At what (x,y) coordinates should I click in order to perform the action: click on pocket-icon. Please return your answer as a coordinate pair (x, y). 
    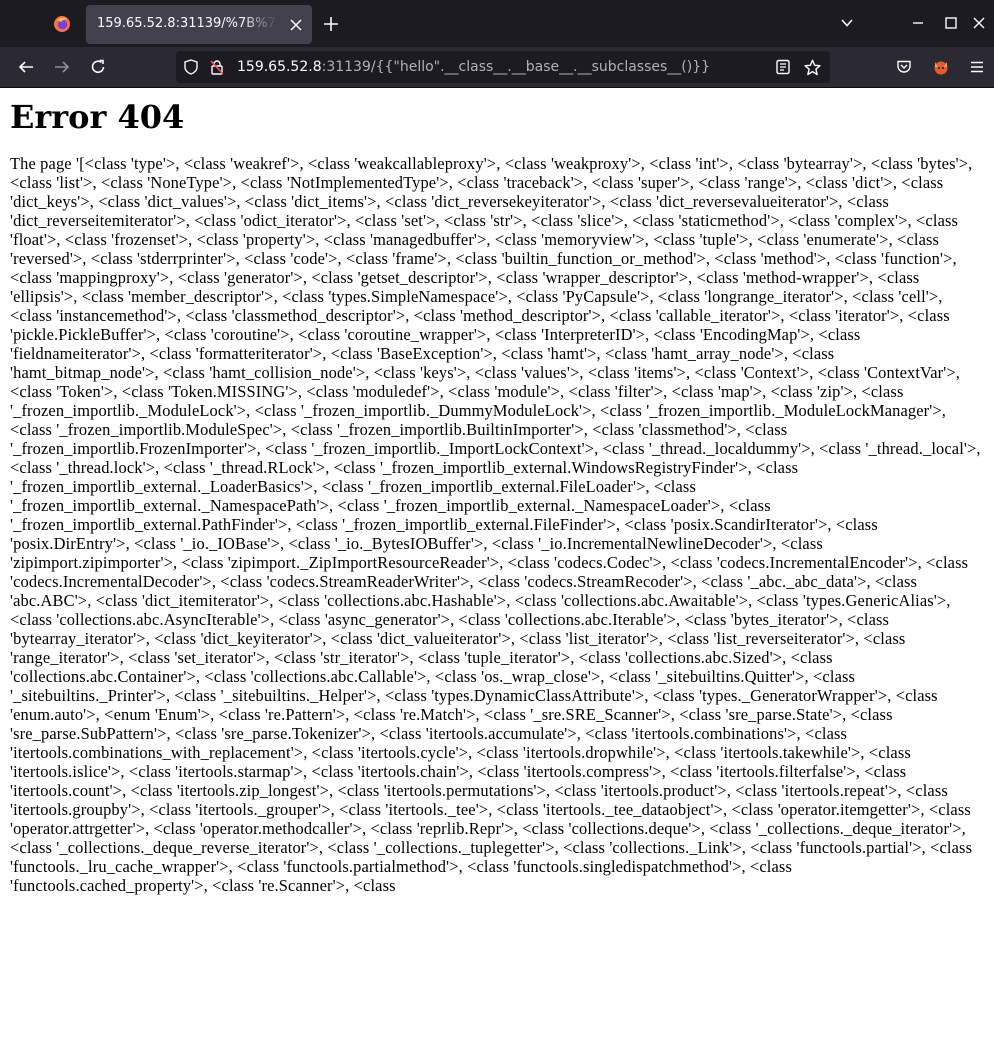
    Looking at the image, I should click on (904, 67).